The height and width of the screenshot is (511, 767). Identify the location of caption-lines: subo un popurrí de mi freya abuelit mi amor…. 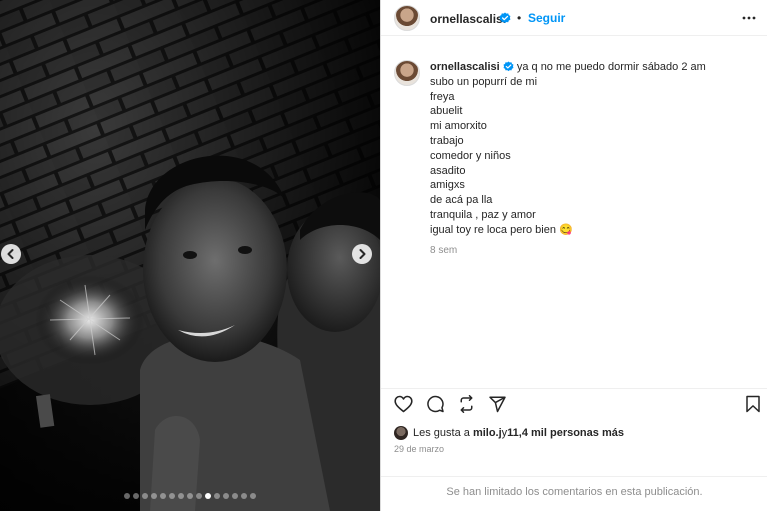
(590, 156).